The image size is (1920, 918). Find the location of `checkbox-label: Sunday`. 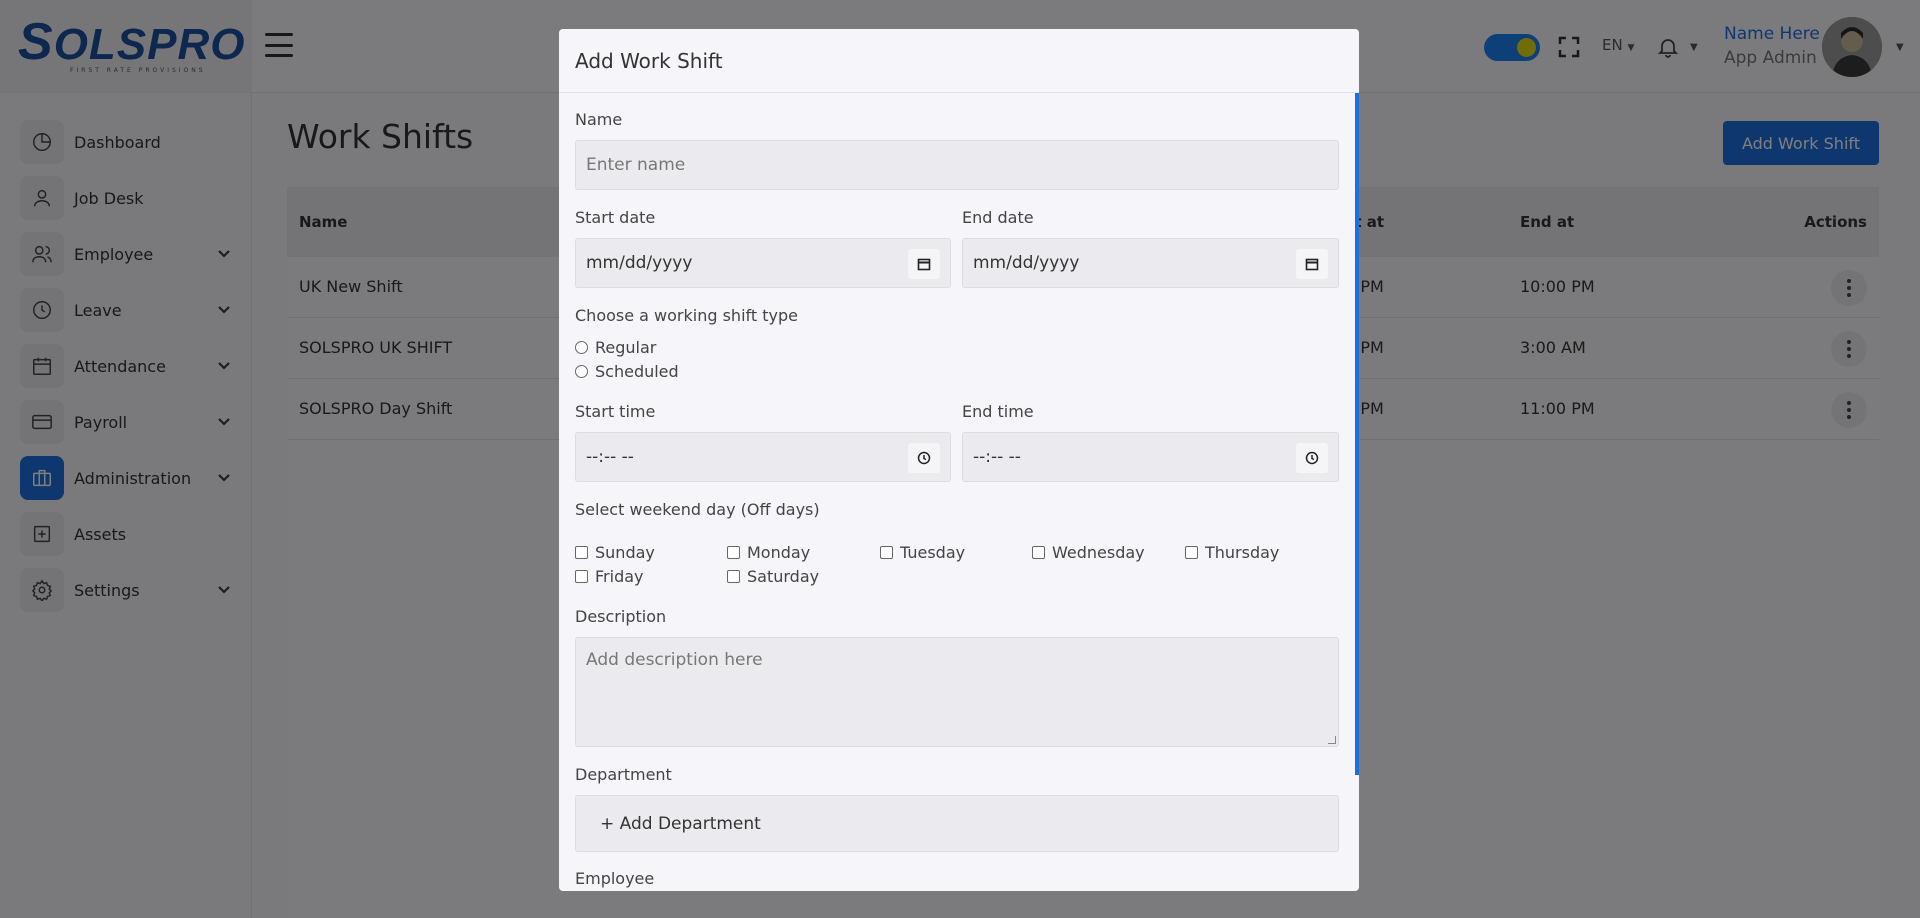

checkbox-label: Sunday is located at coordinates (625, 552).